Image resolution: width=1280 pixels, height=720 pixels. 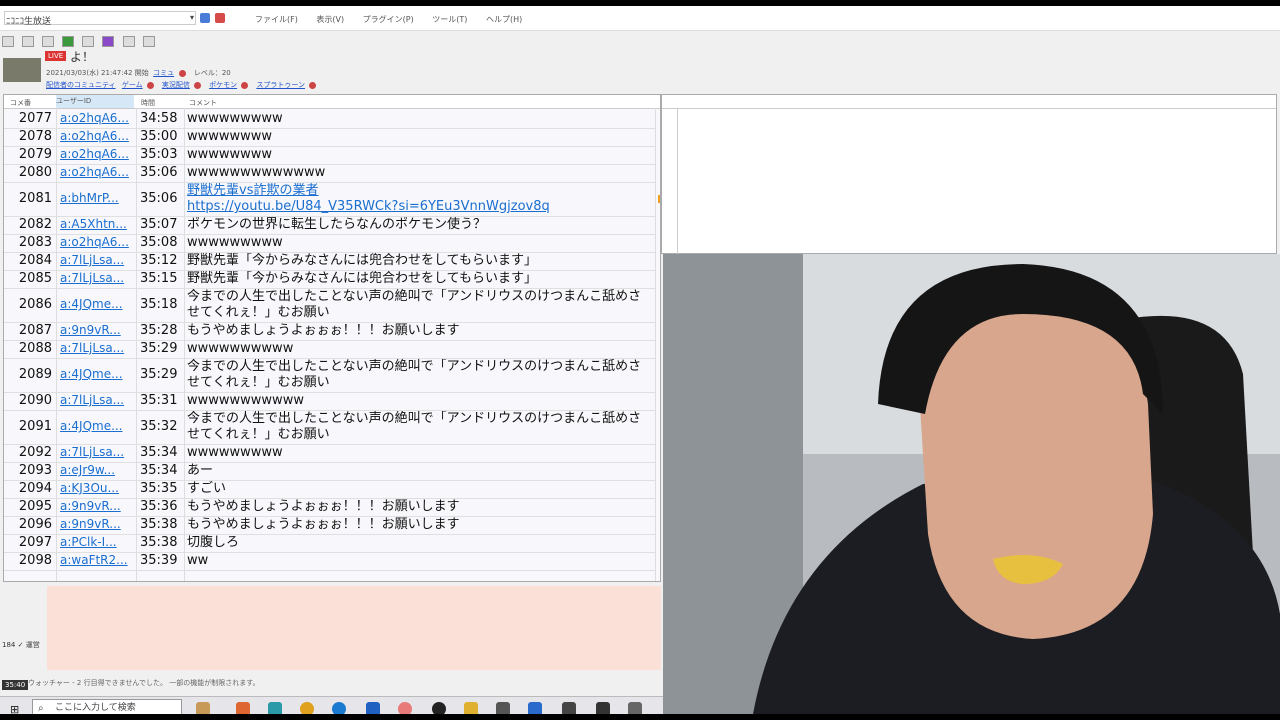 What do you see at coordinates (148, 103) in the screenshot?
I see `column-header-time: 時間` at bounding box center [148, 103].